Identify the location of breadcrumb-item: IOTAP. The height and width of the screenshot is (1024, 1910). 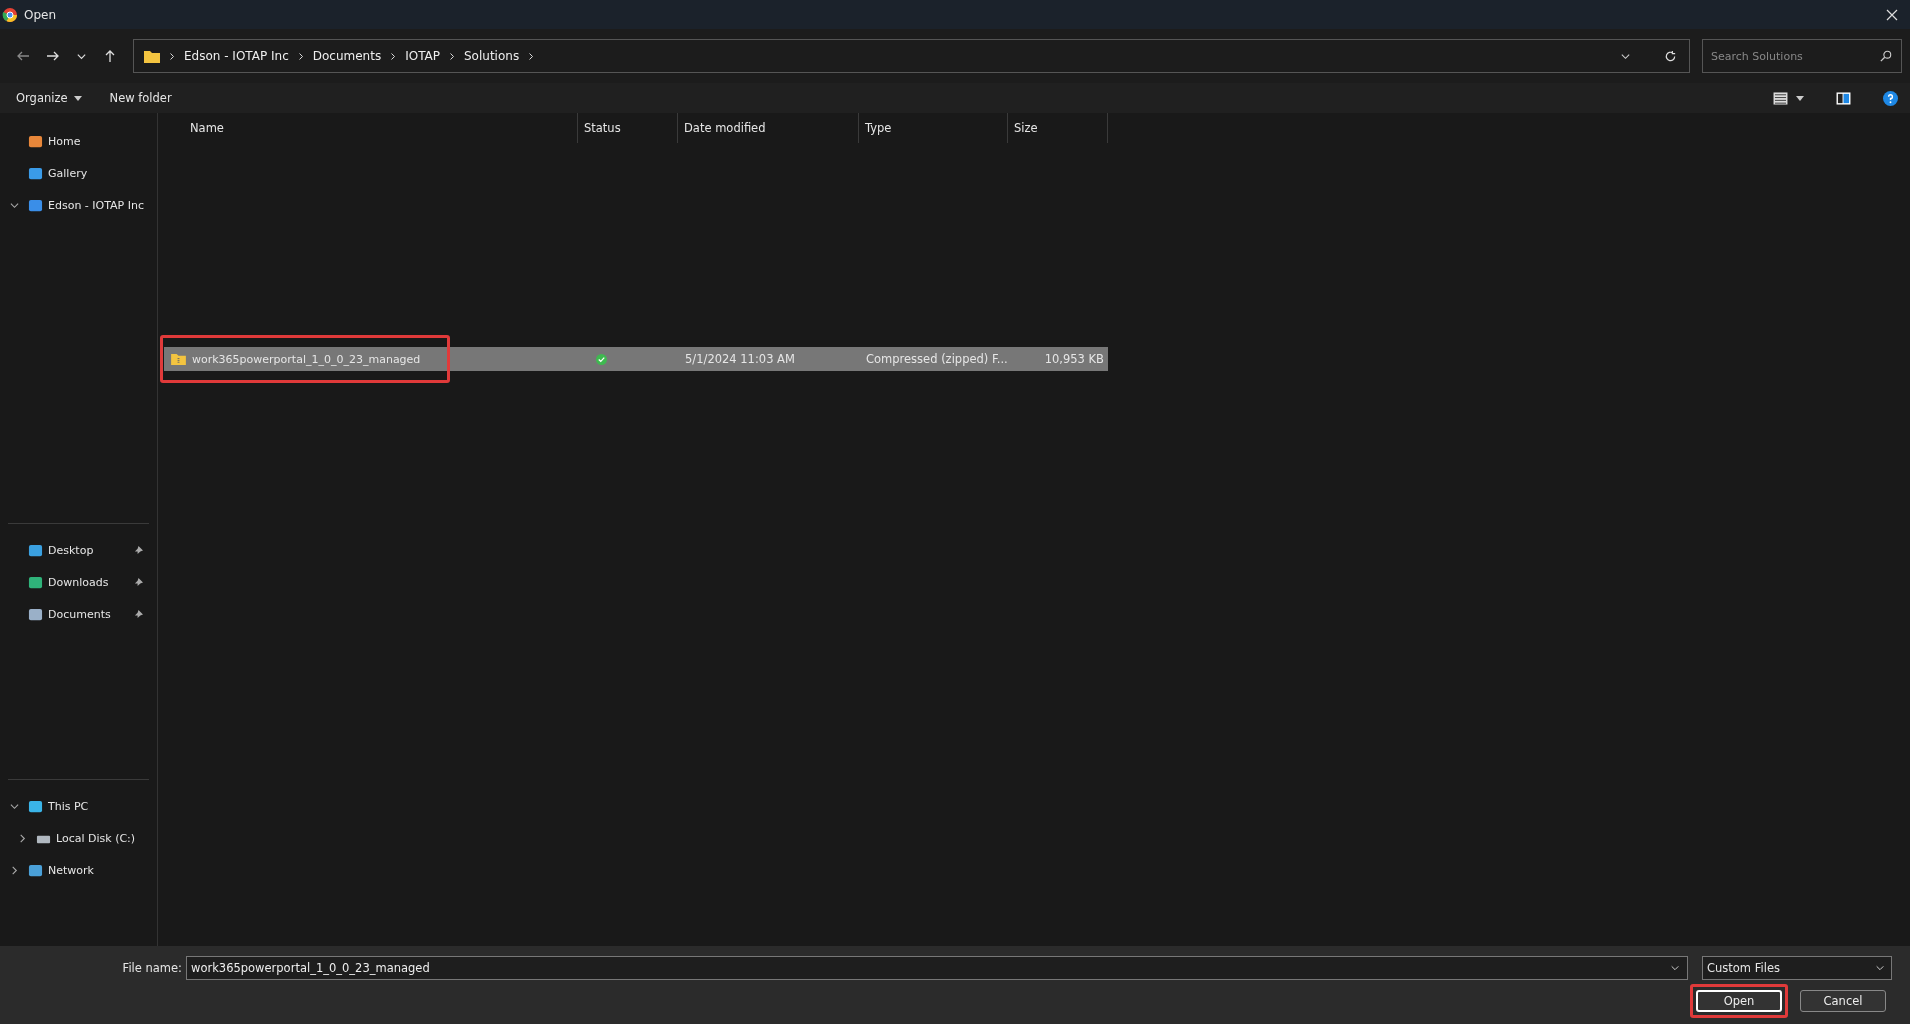
(422, 56).